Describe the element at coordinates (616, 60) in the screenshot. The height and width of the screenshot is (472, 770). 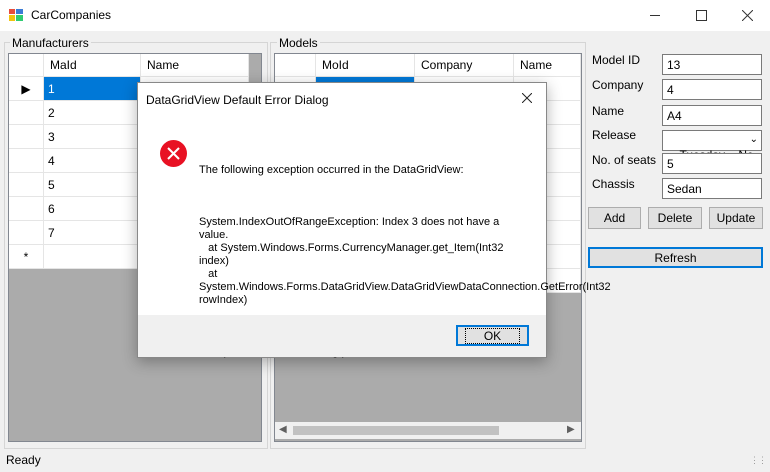
I see `model-id-label: Model ID` at that location.